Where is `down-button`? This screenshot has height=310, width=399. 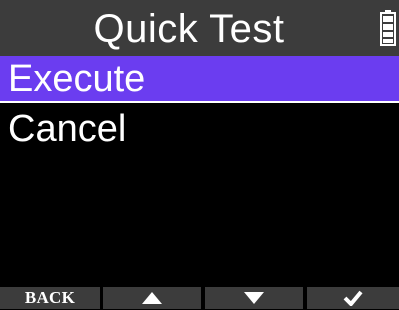
down-button is located at coordinates (254, 298).